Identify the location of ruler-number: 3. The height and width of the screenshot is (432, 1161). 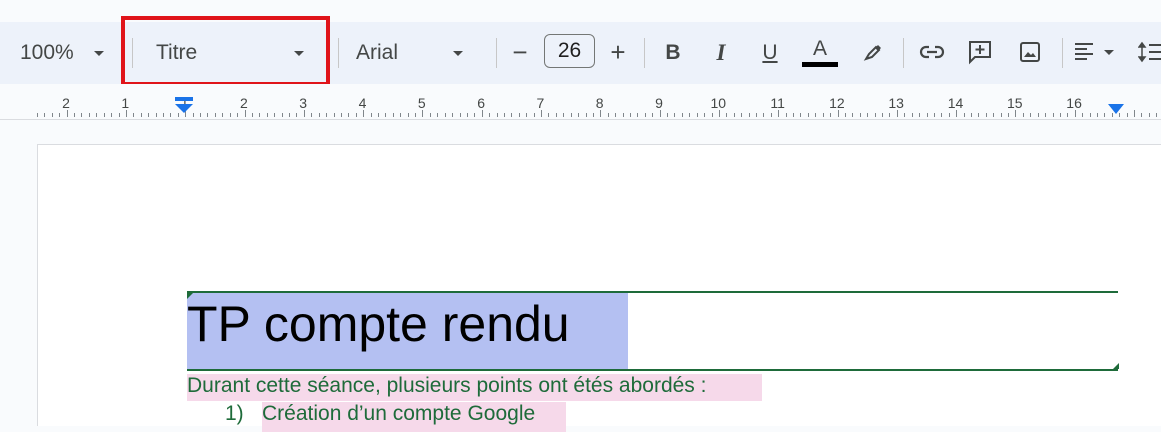
(303, 103).